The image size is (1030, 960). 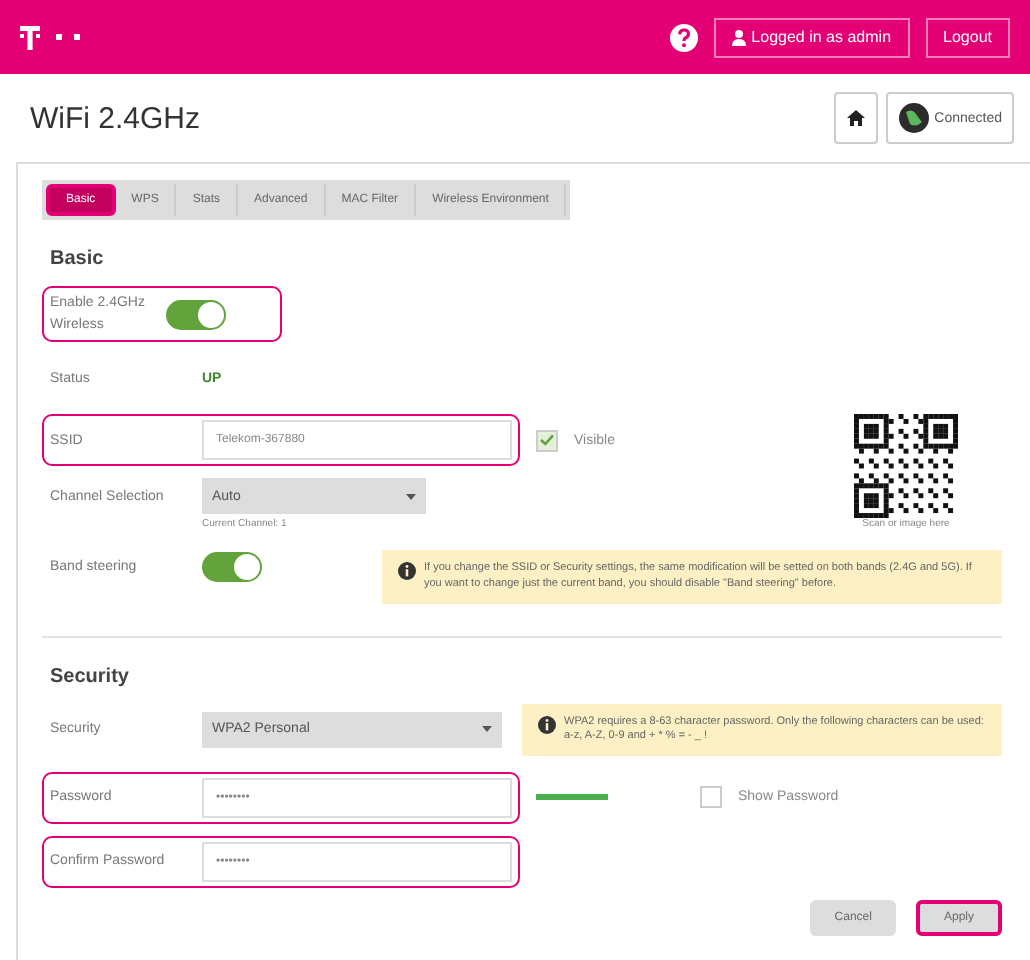 I want to click on qr-code-icon, so click(x=906, y=466).